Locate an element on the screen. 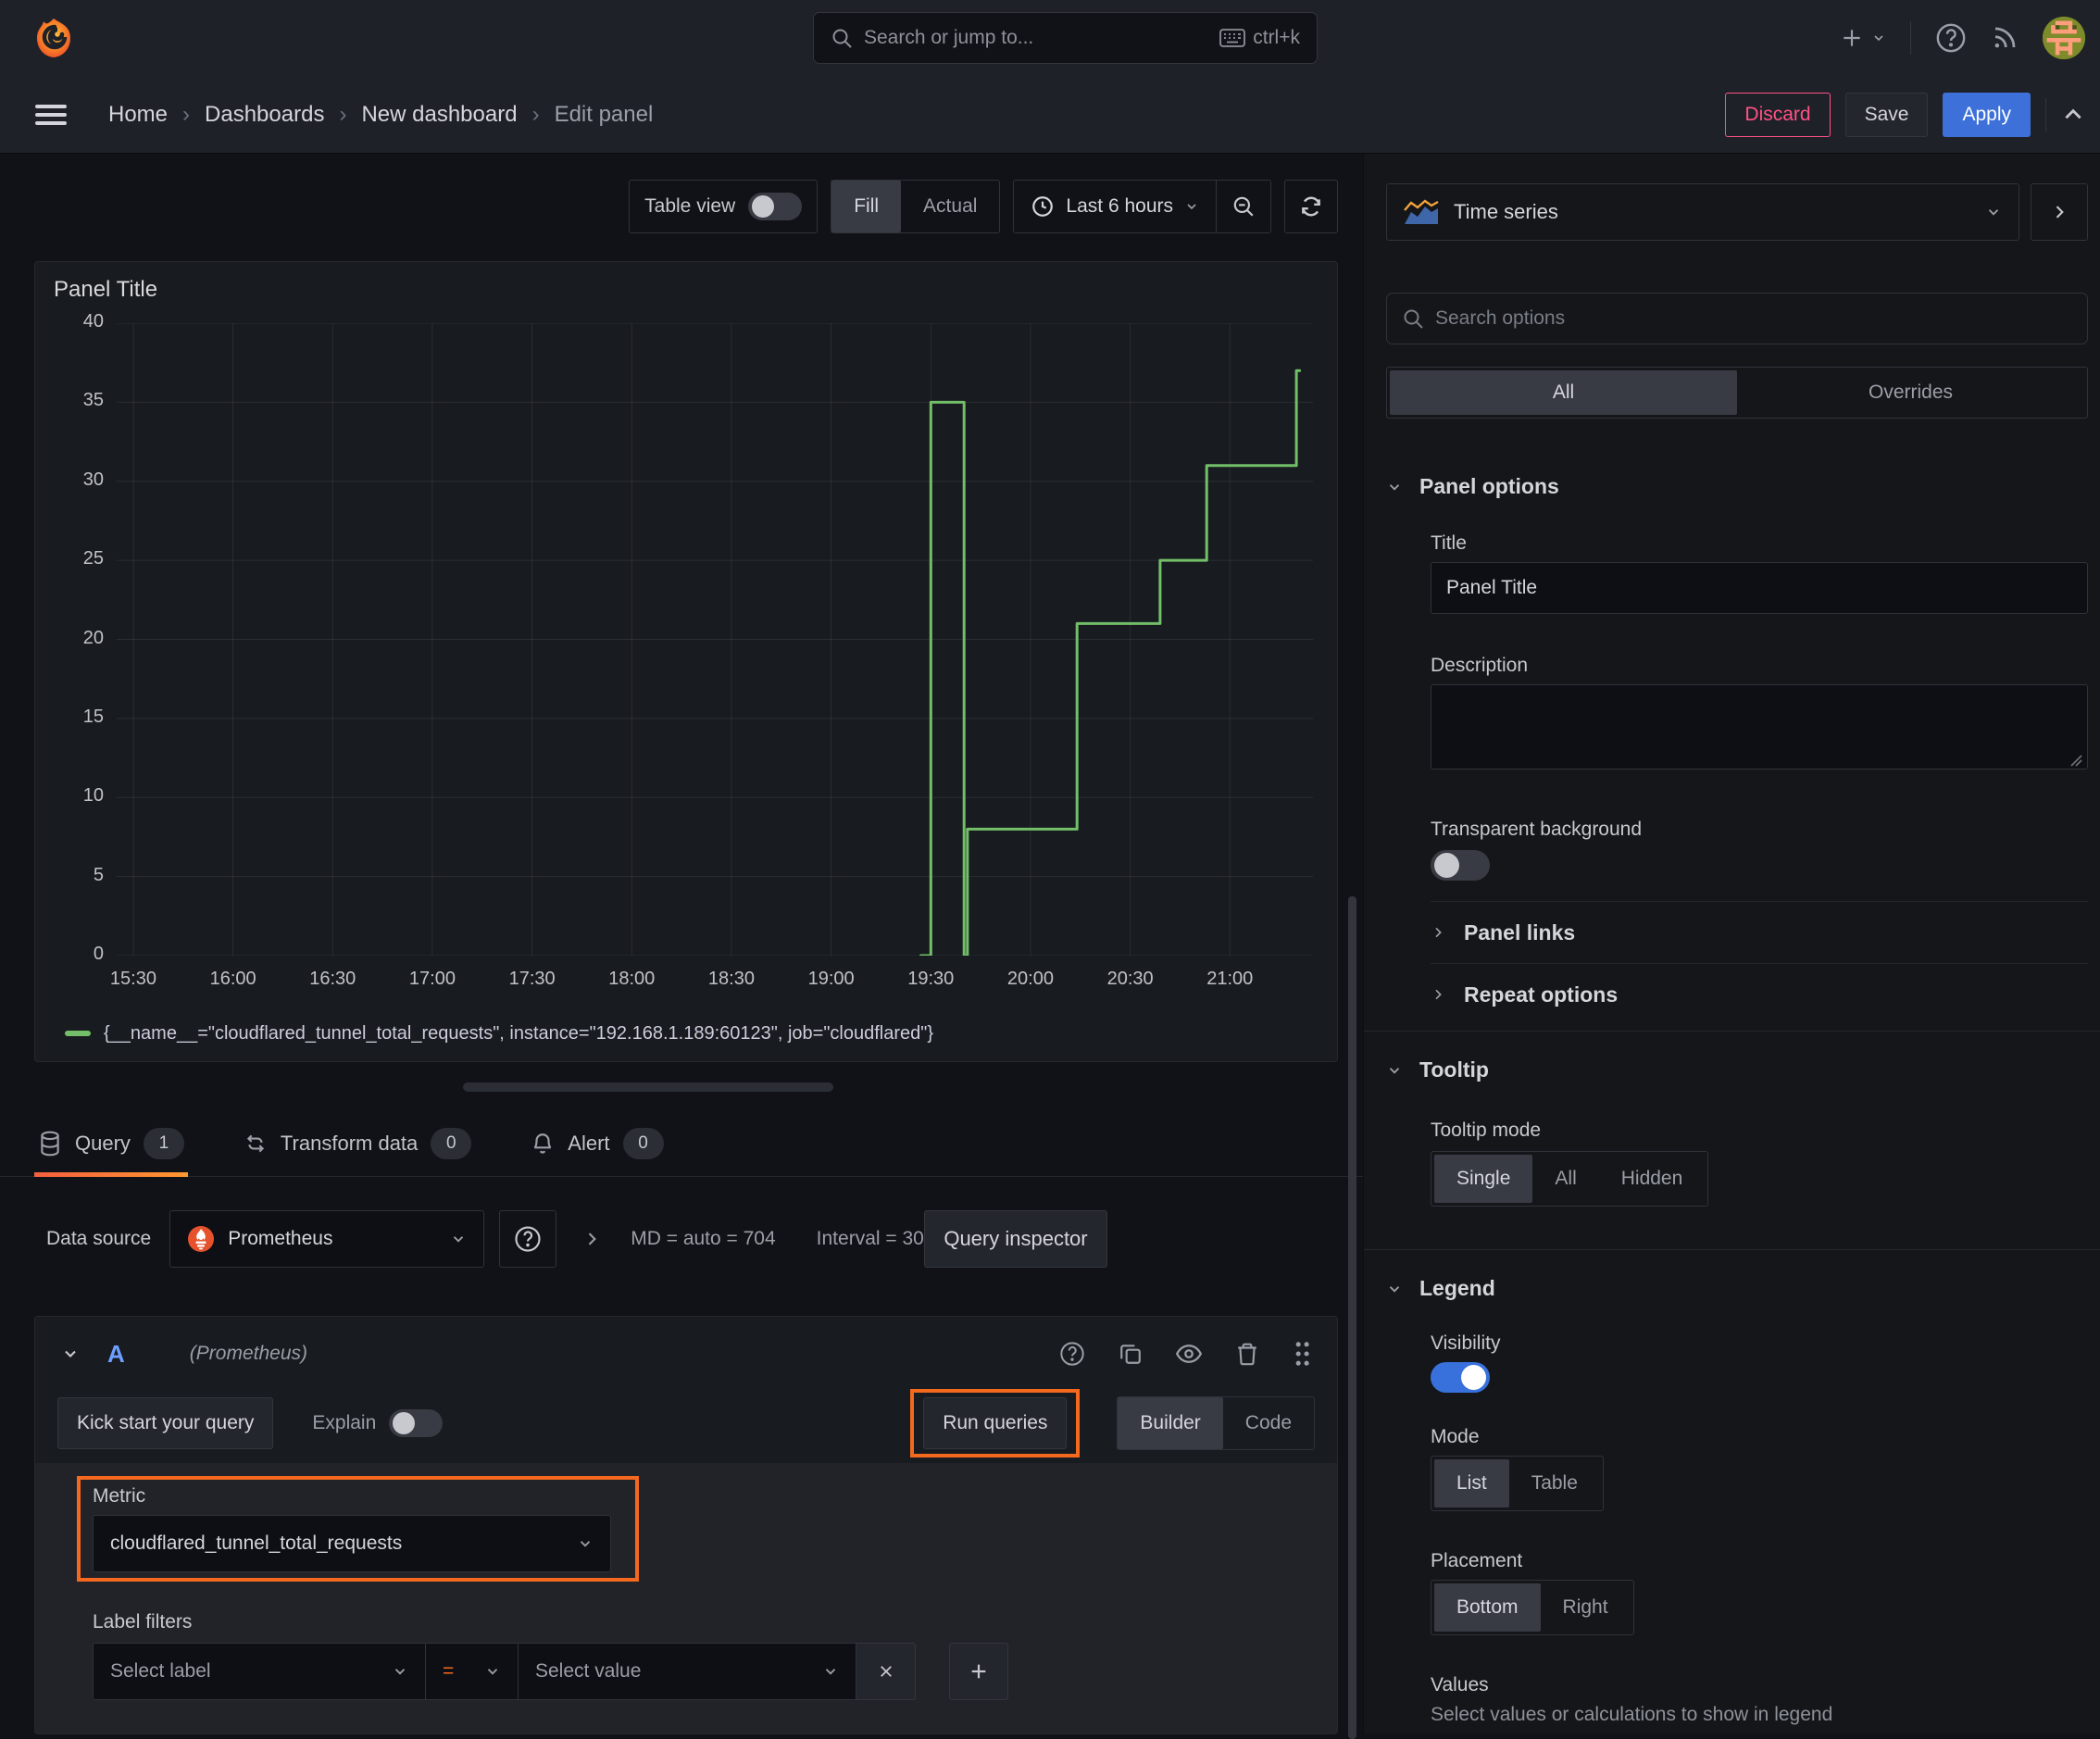 Image resolution: width=2100 pixels, height=1739 pixels. section-legend: Legend is located at coordinates (1737, 1288).